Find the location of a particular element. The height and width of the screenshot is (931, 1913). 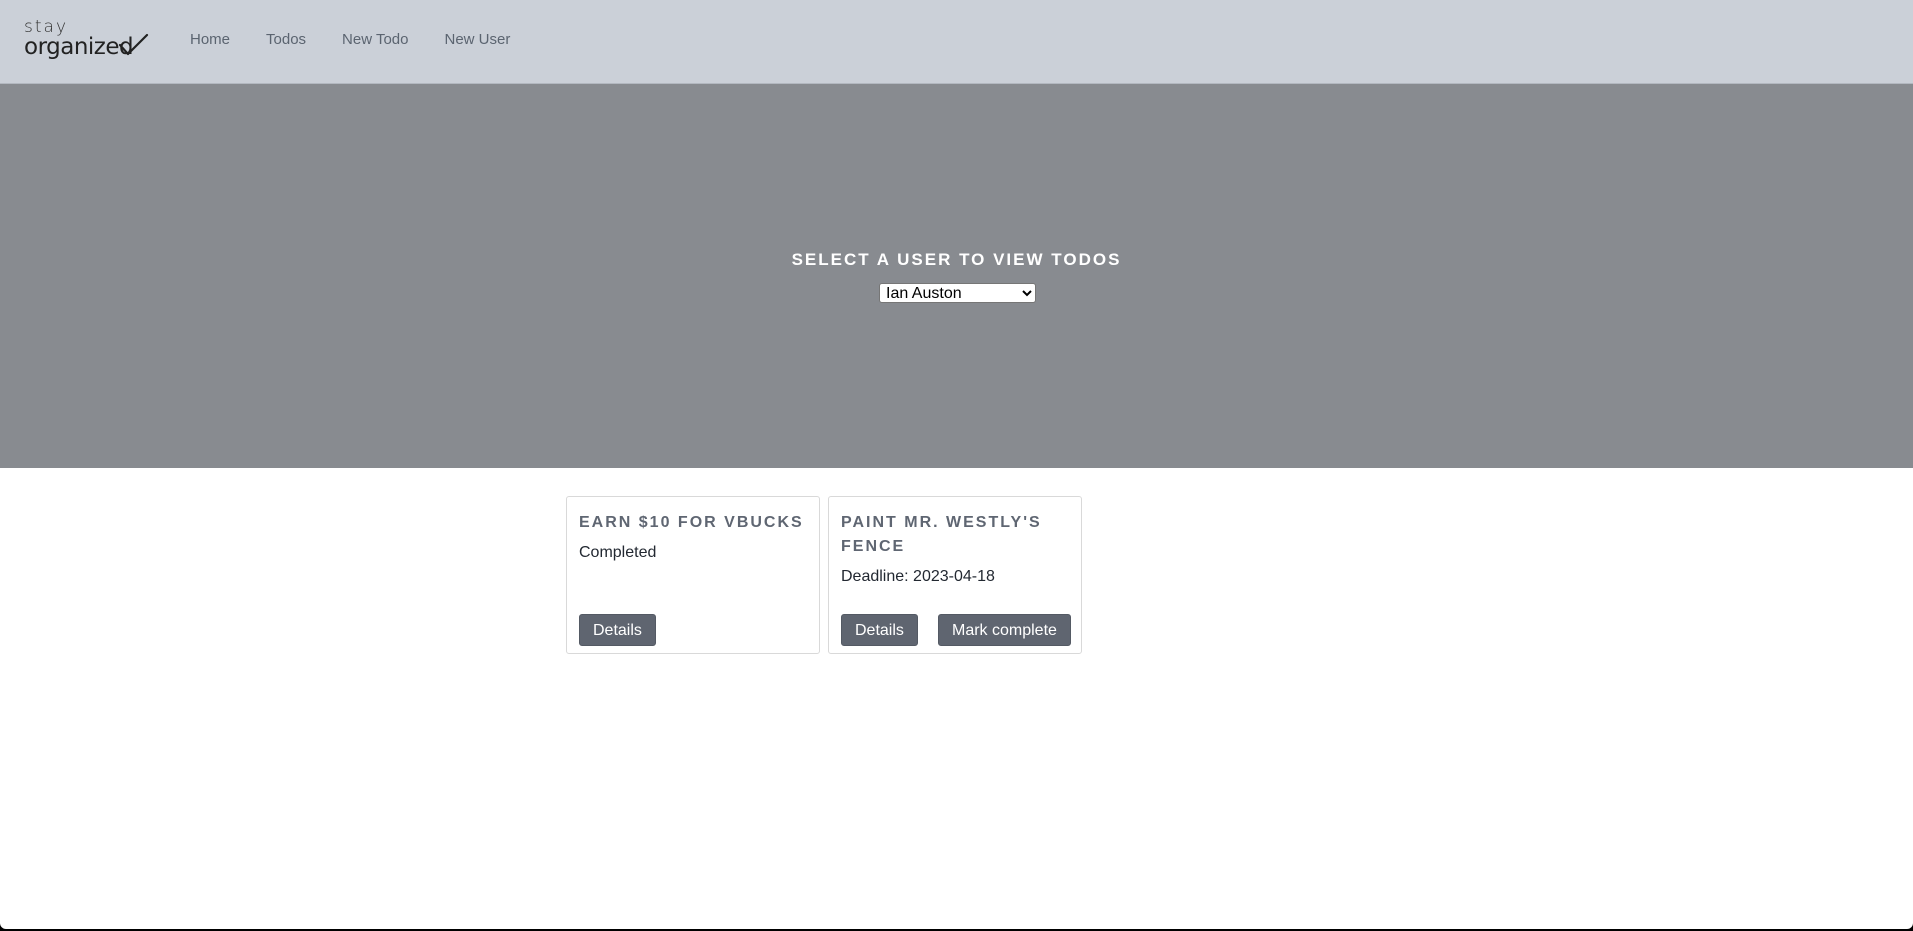

brand-logo-bottom-text: organized is located at coordinates (79, 47).